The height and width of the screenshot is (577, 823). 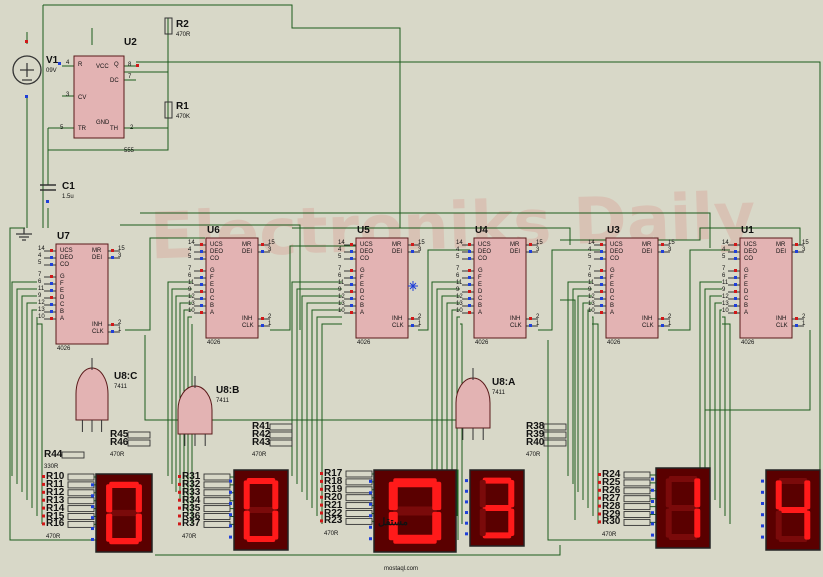 What do you see at coordinates (183, 117) in the screenshot?
I see `r1-value: 470K` at bounding box center [183, 117].